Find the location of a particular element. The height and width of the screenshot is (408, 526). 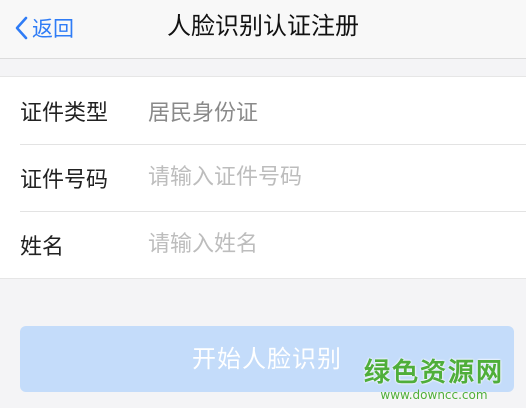

id-type-label: 证件类型 is located at coordinates (64, 113).